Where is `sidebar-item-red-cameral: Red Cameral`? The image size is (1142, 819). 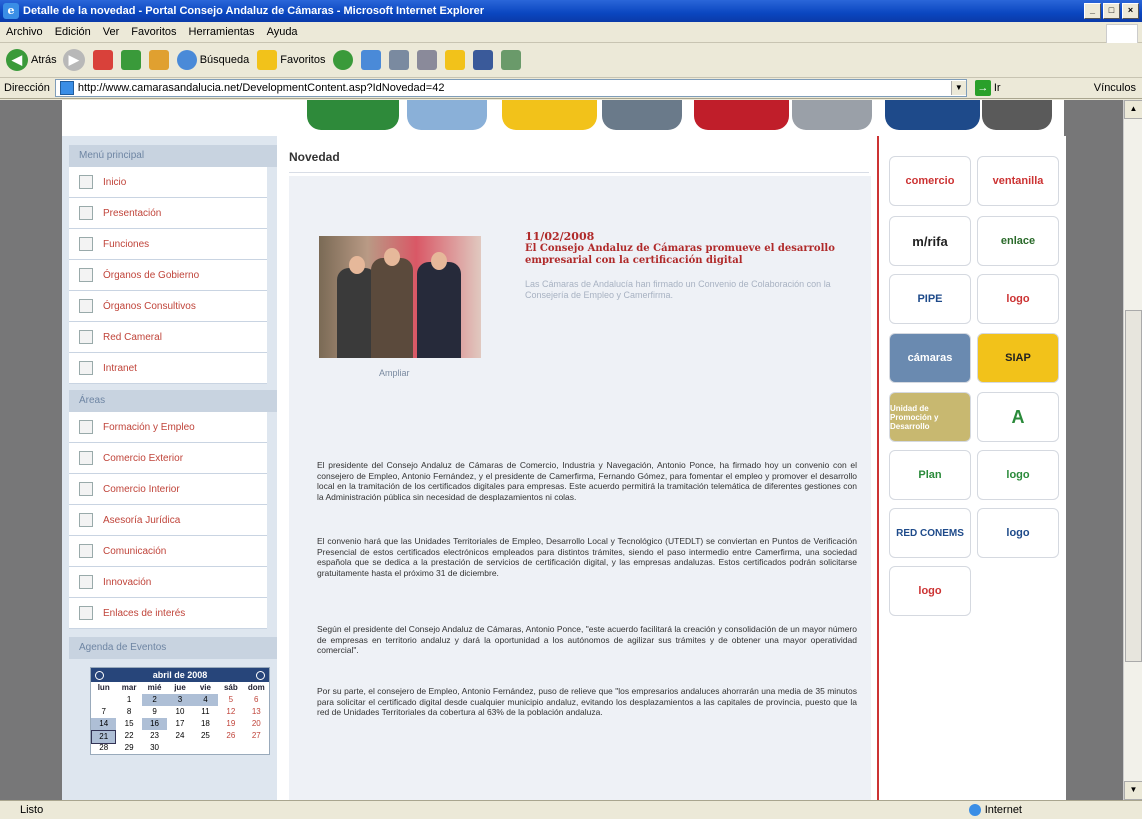
sidebar-item-red-cameral: Red Cameral is located at coordinates (168, 337).